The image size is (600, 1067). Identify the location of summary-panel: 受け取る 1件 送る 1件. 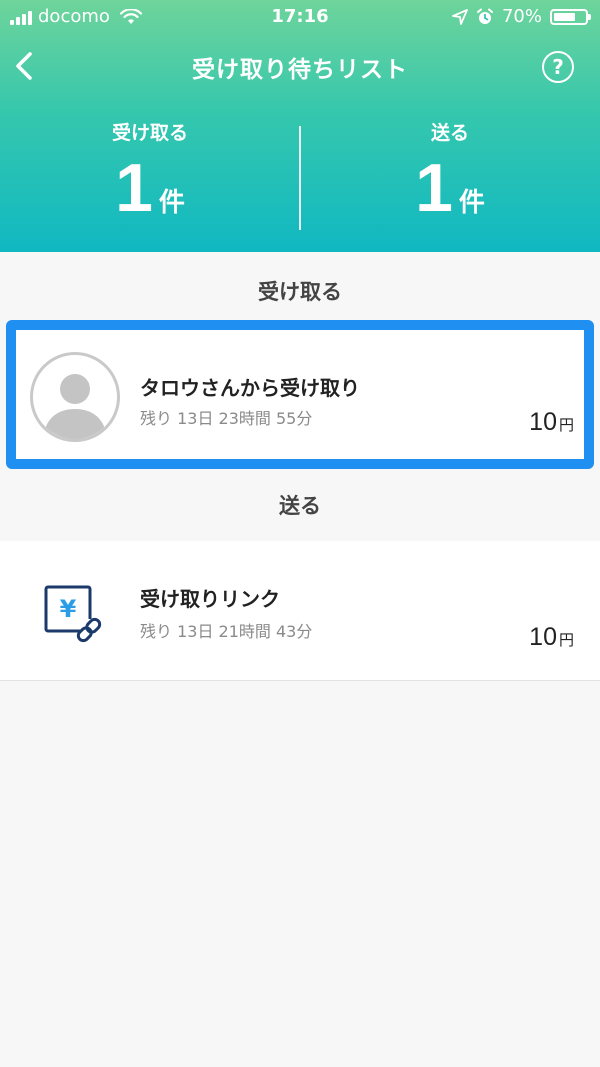
(300, 175).